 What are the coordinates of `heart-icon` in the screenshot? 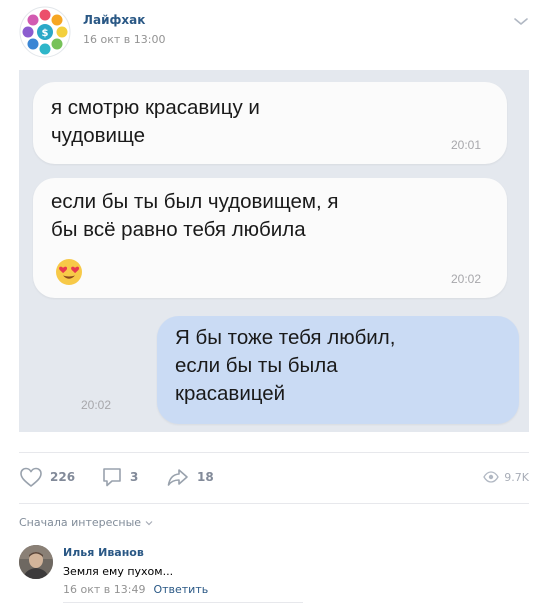 It's located at (31, 477).